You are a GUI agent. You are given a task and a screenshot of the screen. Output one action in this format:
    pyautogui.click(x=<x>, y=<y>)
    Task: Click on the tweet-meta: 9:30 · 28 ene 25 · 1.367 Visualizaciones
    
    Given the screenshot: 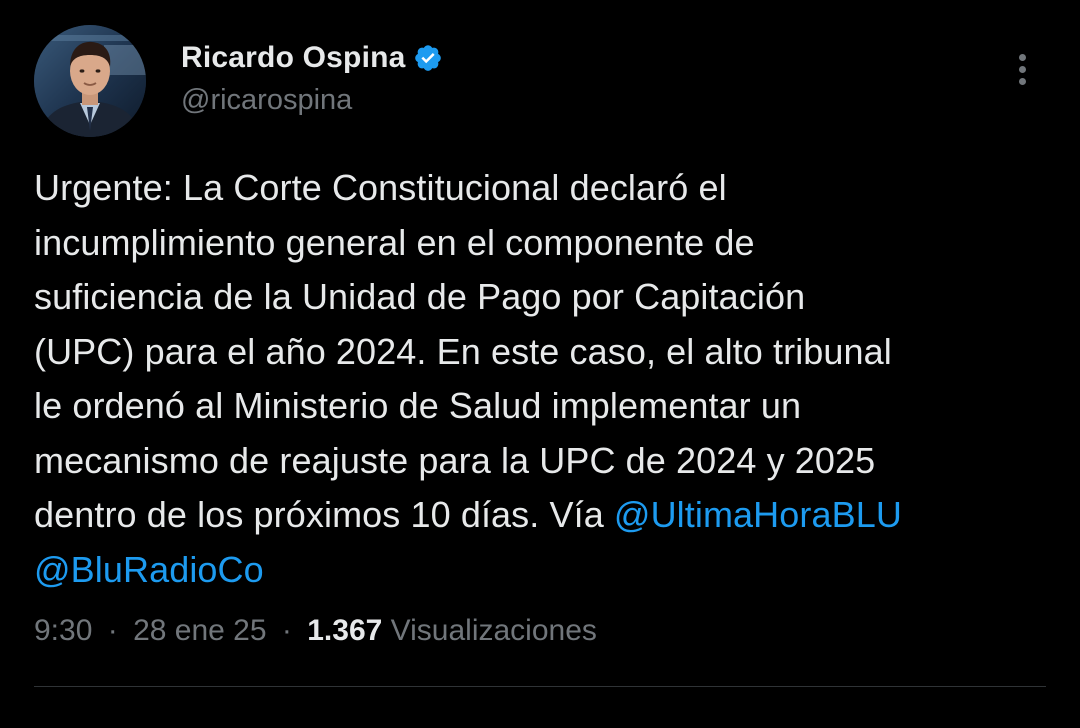 What is the action you would take?
    pyautogui.click(x=315, y=631)
    